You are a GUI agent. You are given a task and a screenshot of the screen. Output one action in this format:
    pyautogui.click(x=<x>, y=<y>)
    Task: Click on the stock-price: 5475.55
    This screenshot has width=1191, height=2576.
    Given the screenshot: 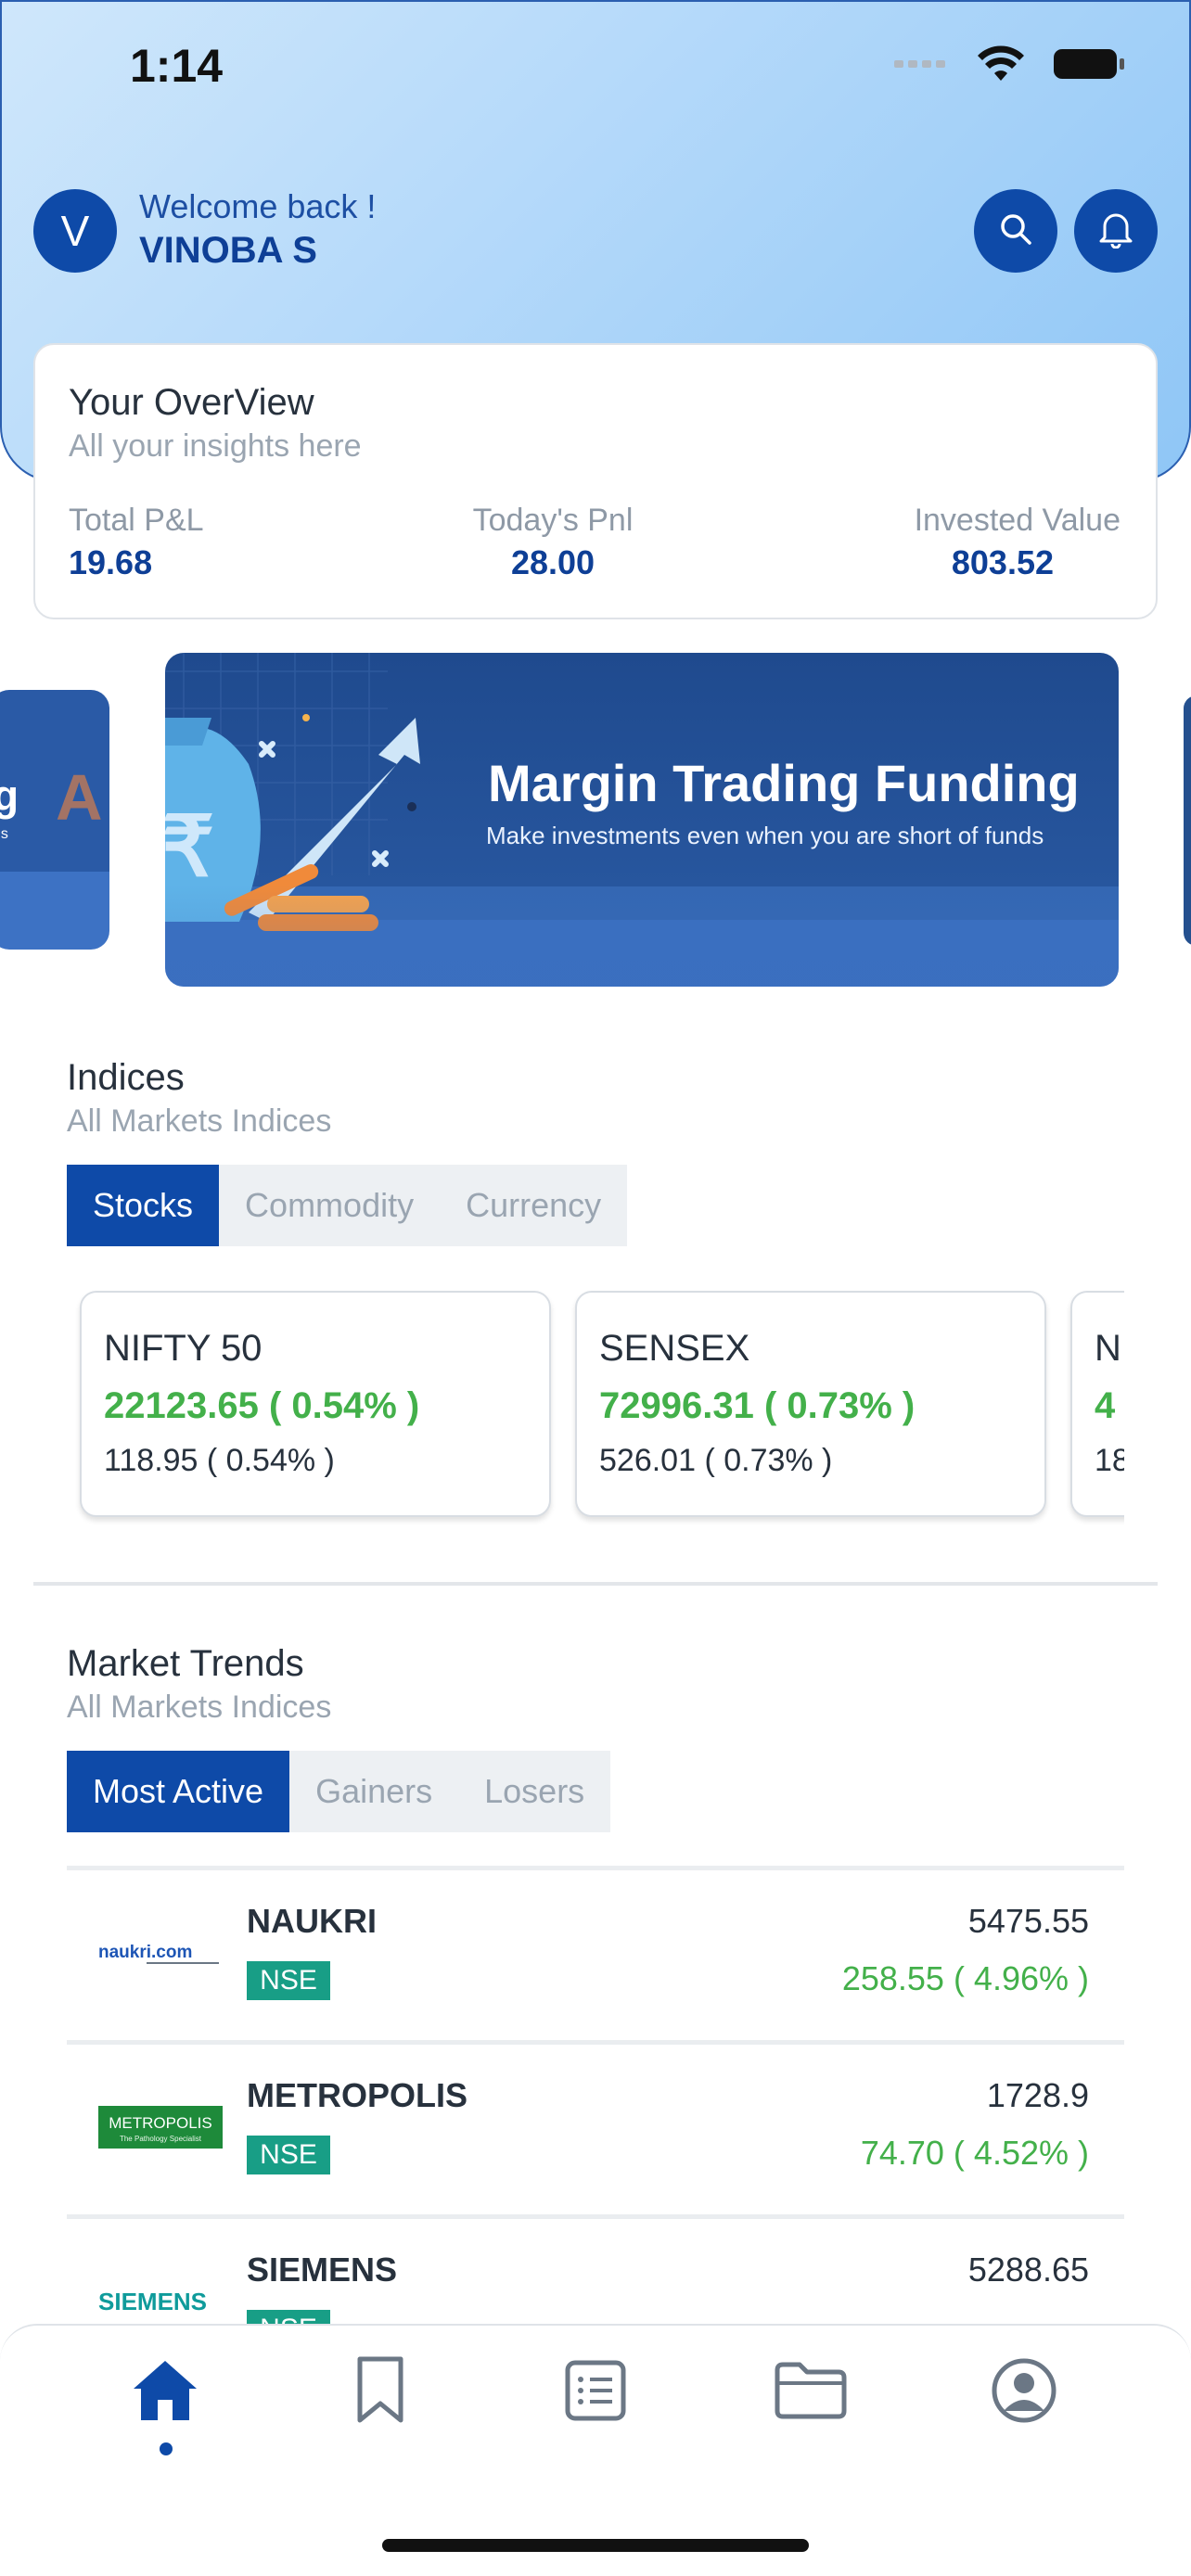 What is the action you would take?
    pyautogui.click(x=1028, y=1921)
    